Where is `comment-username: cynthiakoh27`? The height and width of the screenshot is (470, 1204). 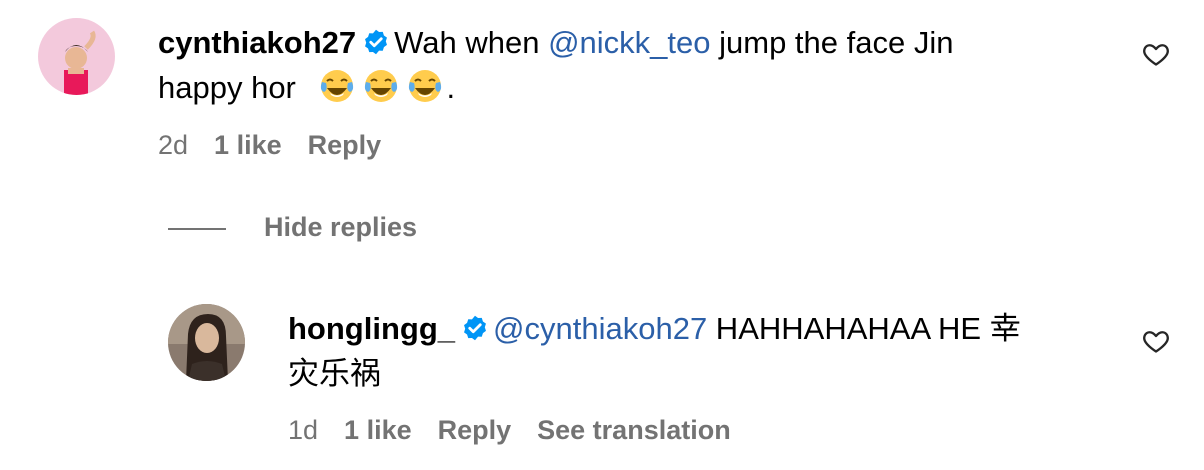 comment-username: cynthiakoh27 is located at coordinates (257, 42).